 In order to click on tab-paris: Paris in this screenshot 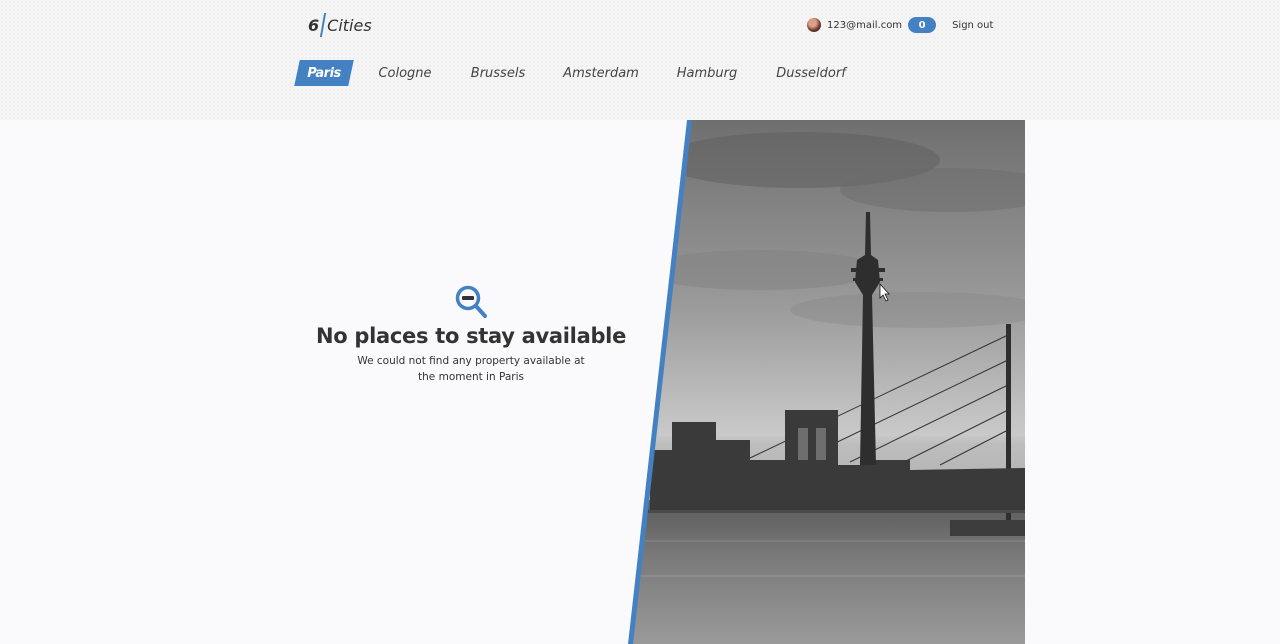, I will do `click(324, 73)`.